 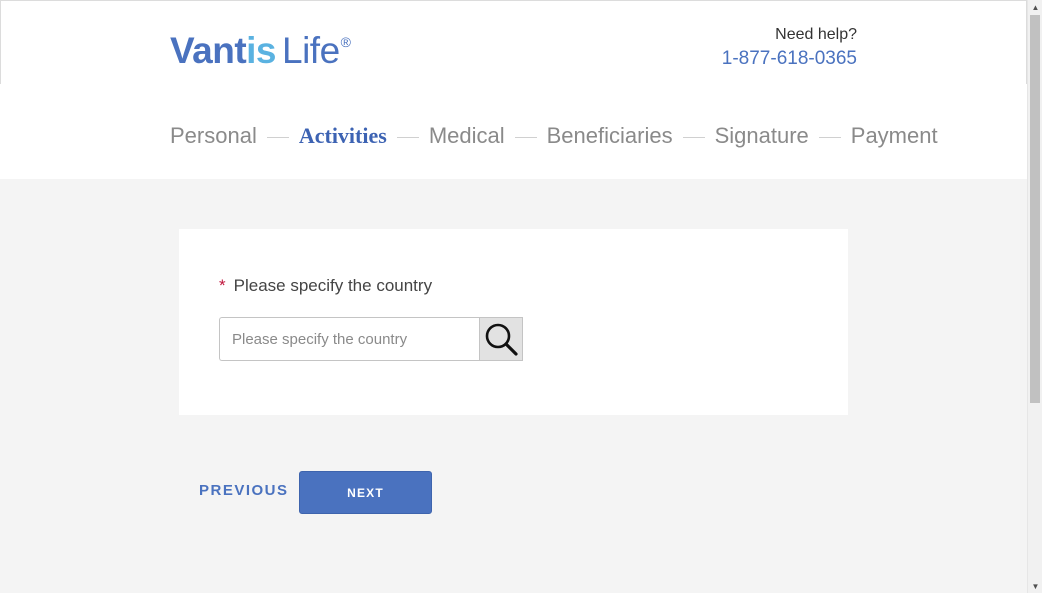 I want to click on country-label-text: Please specify the country, so click(x=333, y=285).